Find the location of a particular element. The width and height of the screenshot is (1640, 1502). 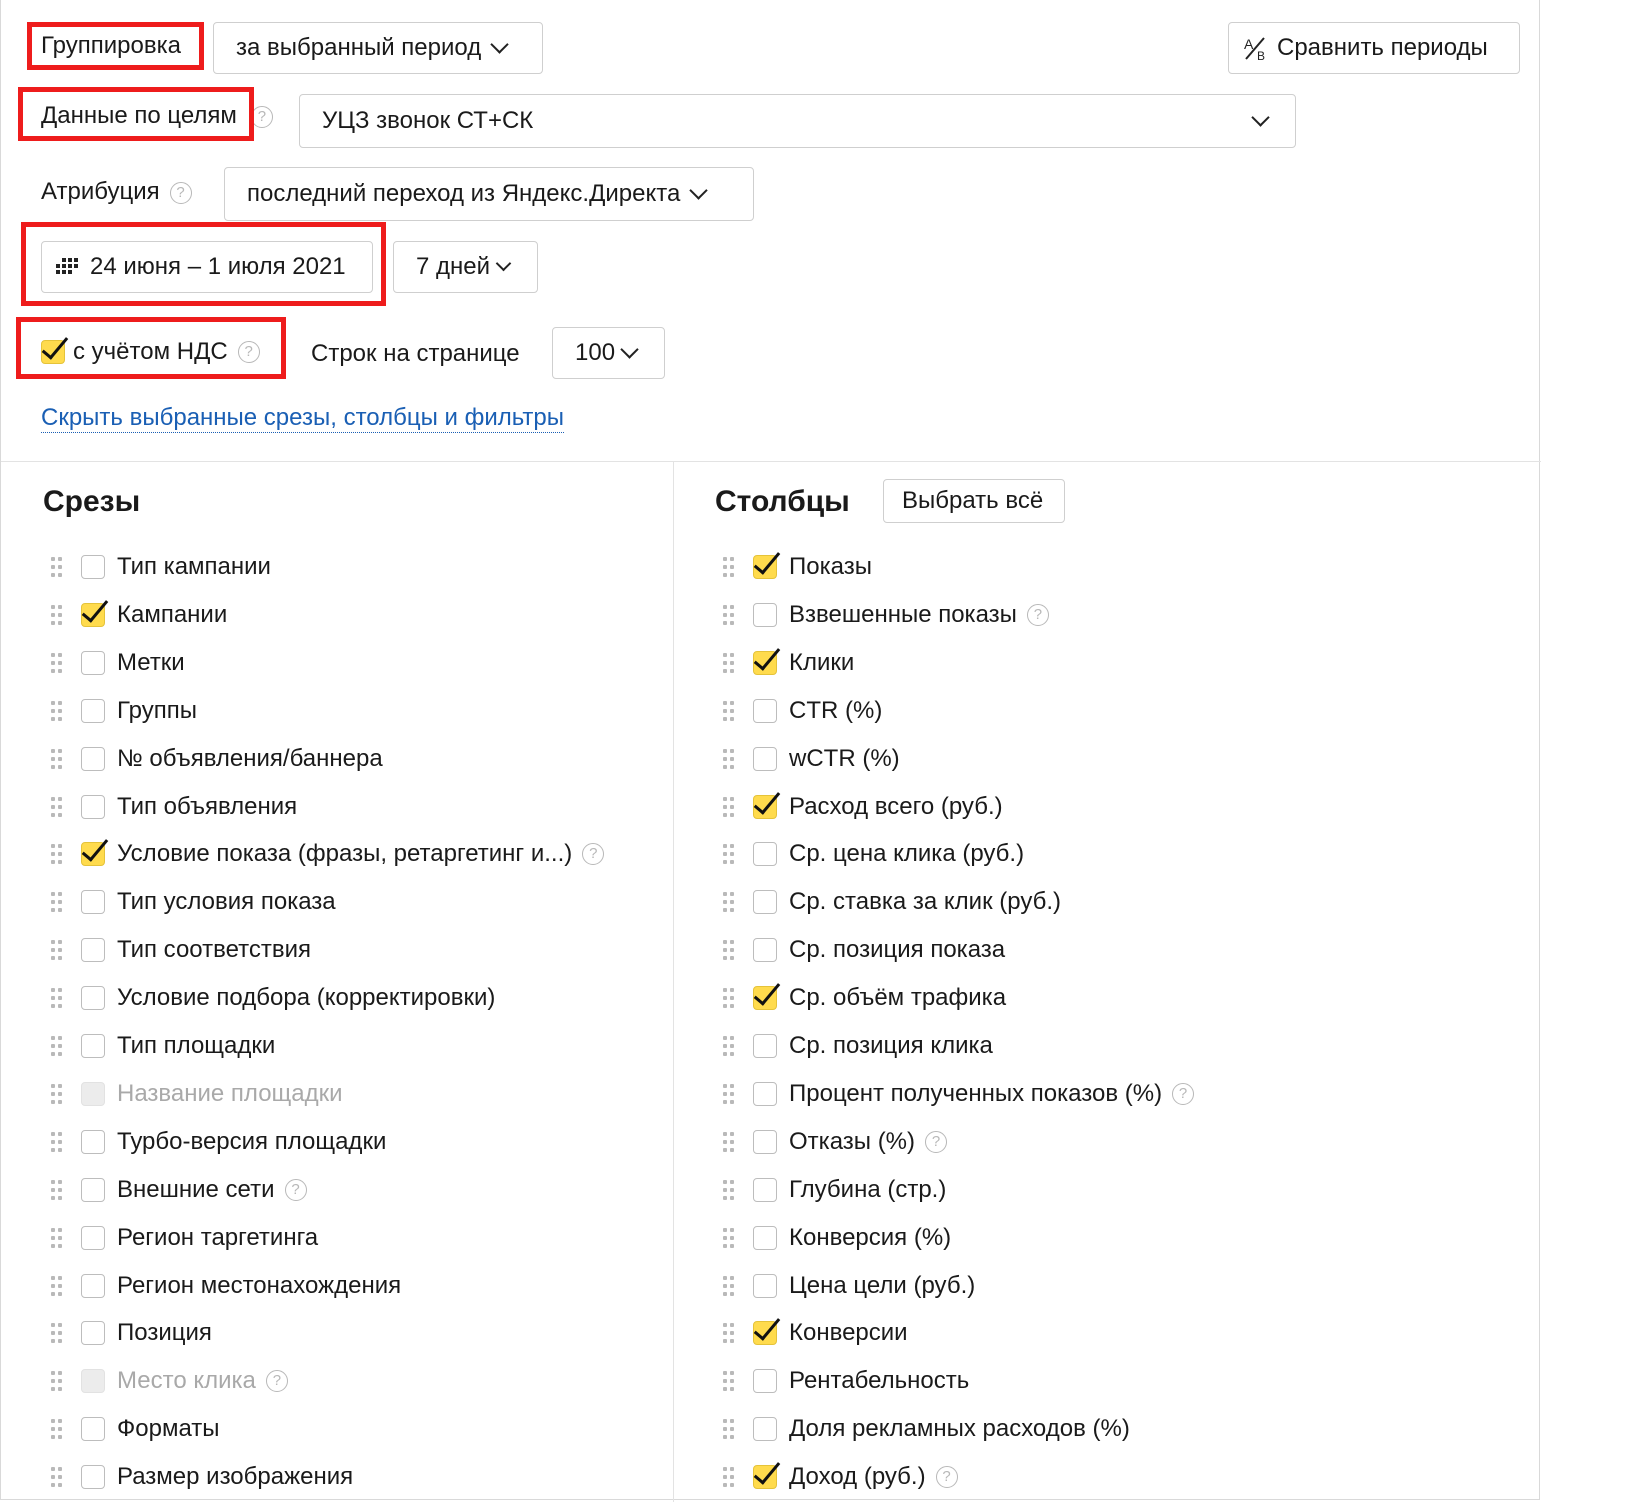

list-item: Процент полученных показов (%)? is located at coordinates (959, 1094).